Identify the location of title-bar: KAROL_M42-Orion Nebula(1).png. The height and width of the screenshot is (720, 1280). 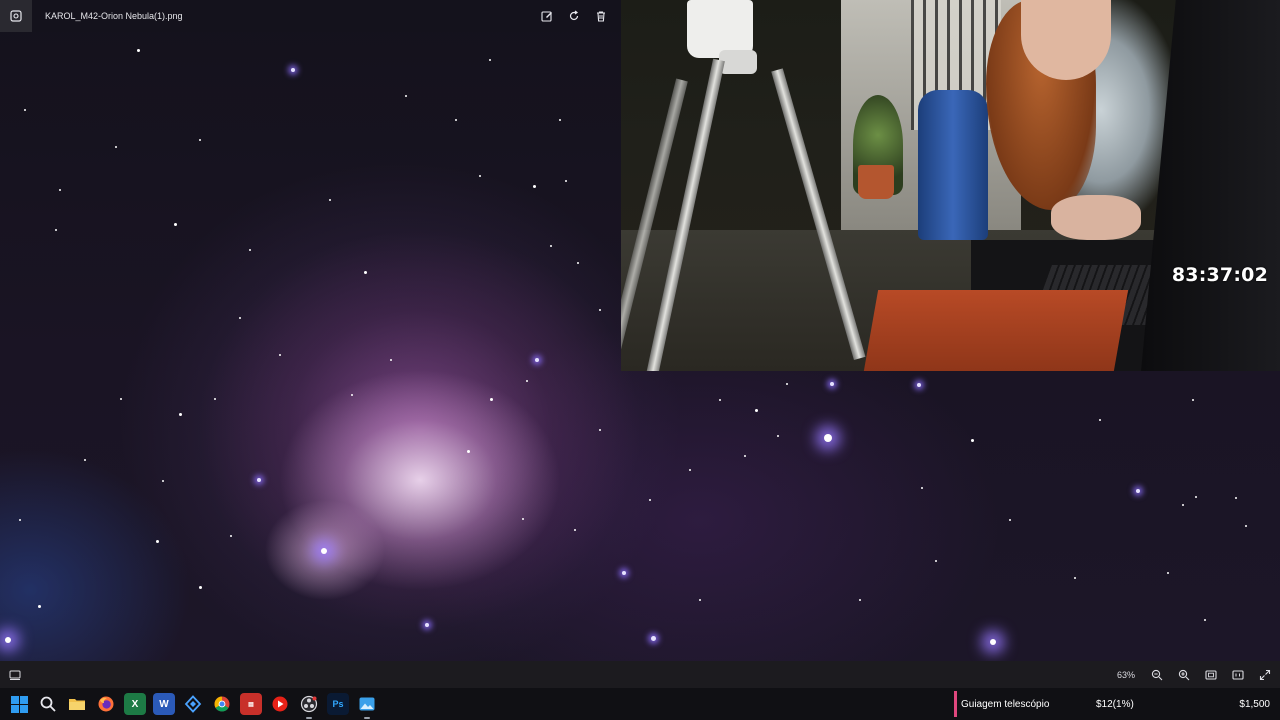
(310, 16).